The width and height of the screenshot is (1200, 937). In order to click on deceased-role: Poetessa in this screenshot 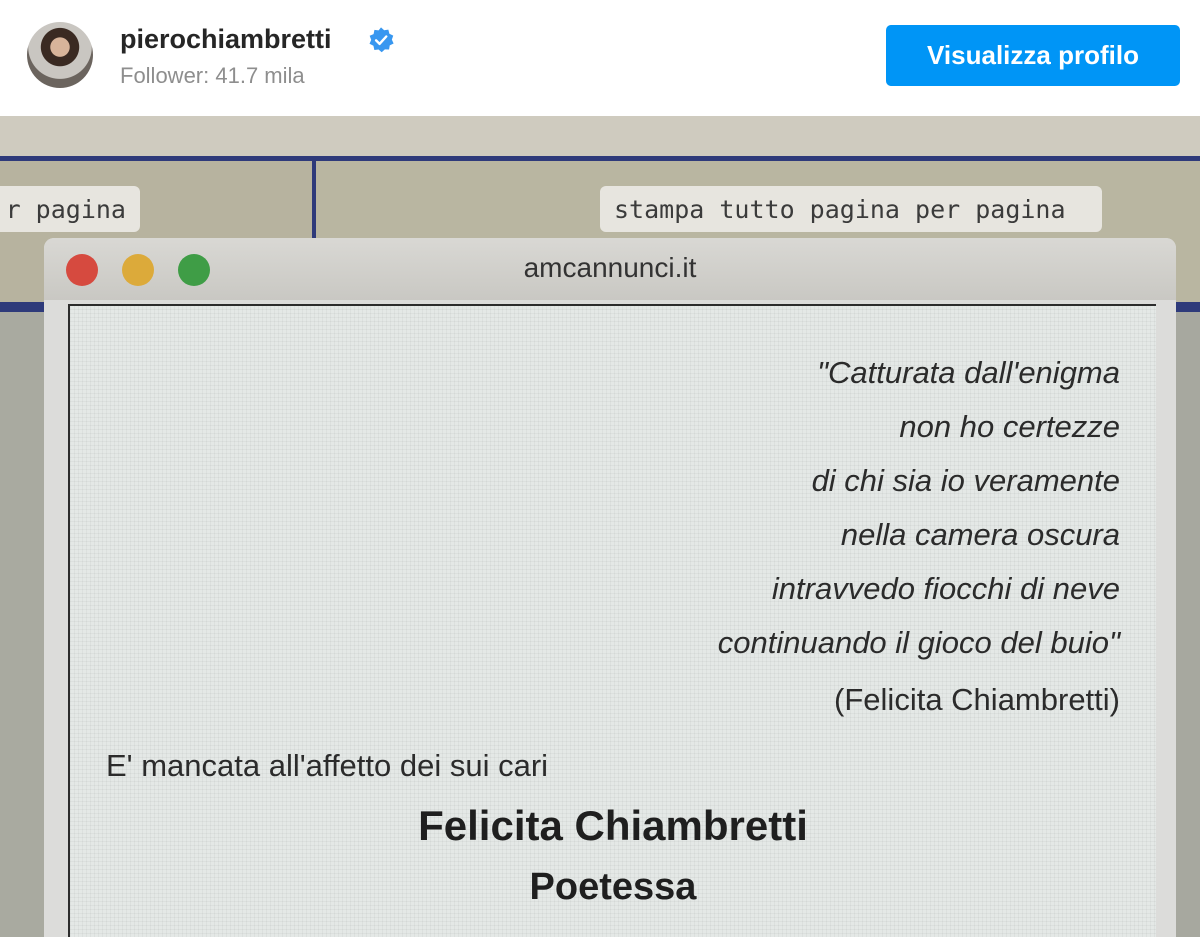, I will do `click(613, 887)`.